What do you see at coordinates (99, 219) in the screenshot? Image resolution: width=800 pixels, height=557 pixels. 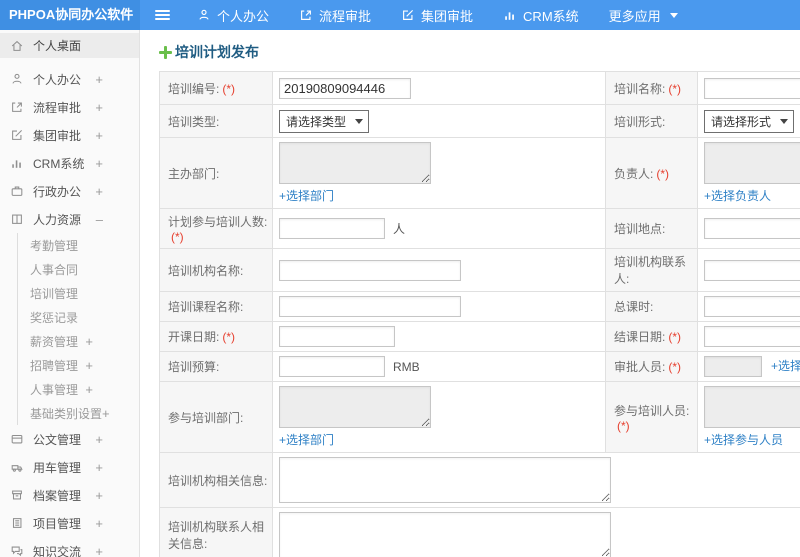 I see `collapse-minus: –` at bounding box center [99, 219].